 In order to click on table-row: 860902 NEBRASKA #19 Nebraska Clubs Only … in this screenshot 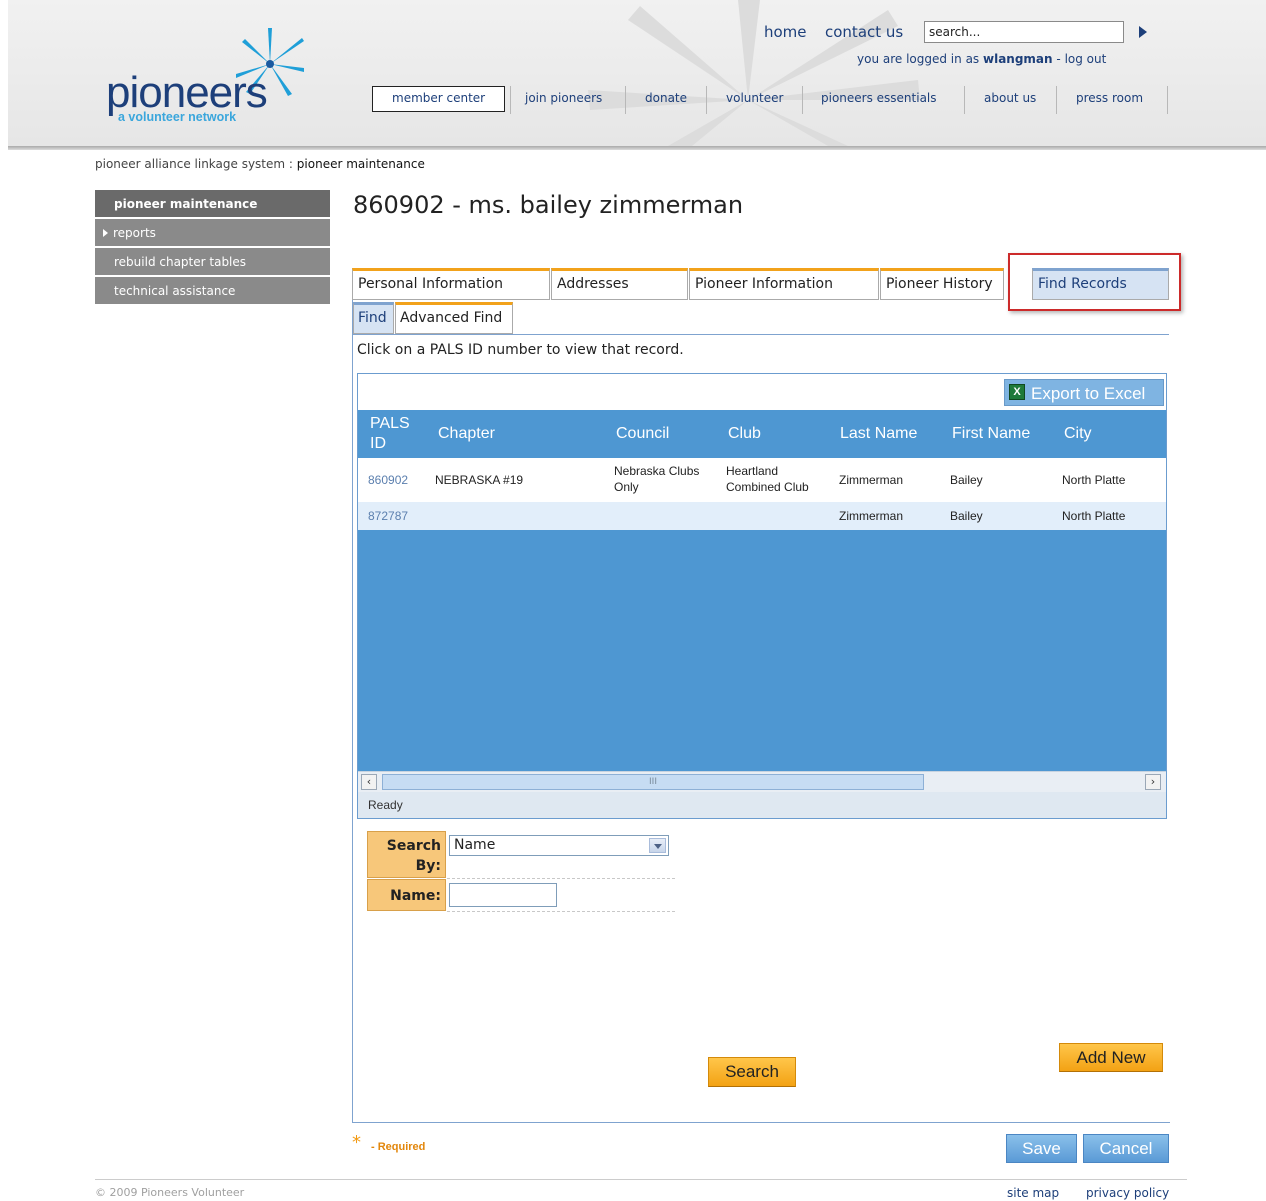, I will do `click(762, 480)`.